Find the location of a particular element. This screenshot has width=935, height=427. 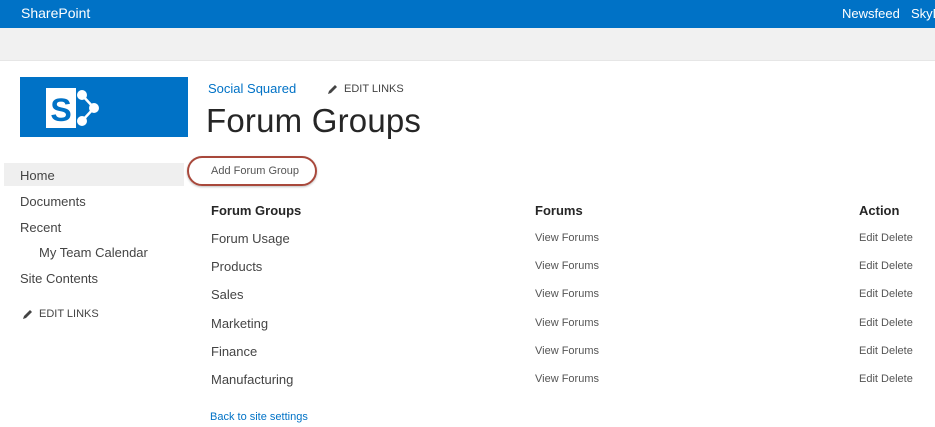

skydrive-link: SkyD is located at coordinates (923, 13).